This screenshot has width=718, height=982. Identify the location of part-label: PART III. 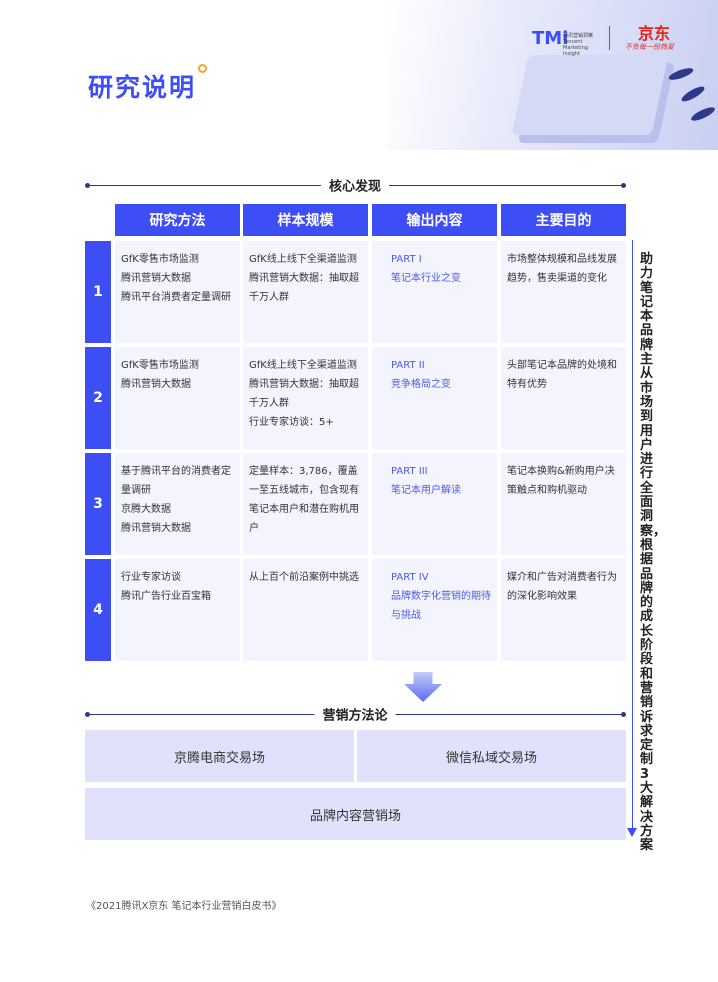
(409, 471).